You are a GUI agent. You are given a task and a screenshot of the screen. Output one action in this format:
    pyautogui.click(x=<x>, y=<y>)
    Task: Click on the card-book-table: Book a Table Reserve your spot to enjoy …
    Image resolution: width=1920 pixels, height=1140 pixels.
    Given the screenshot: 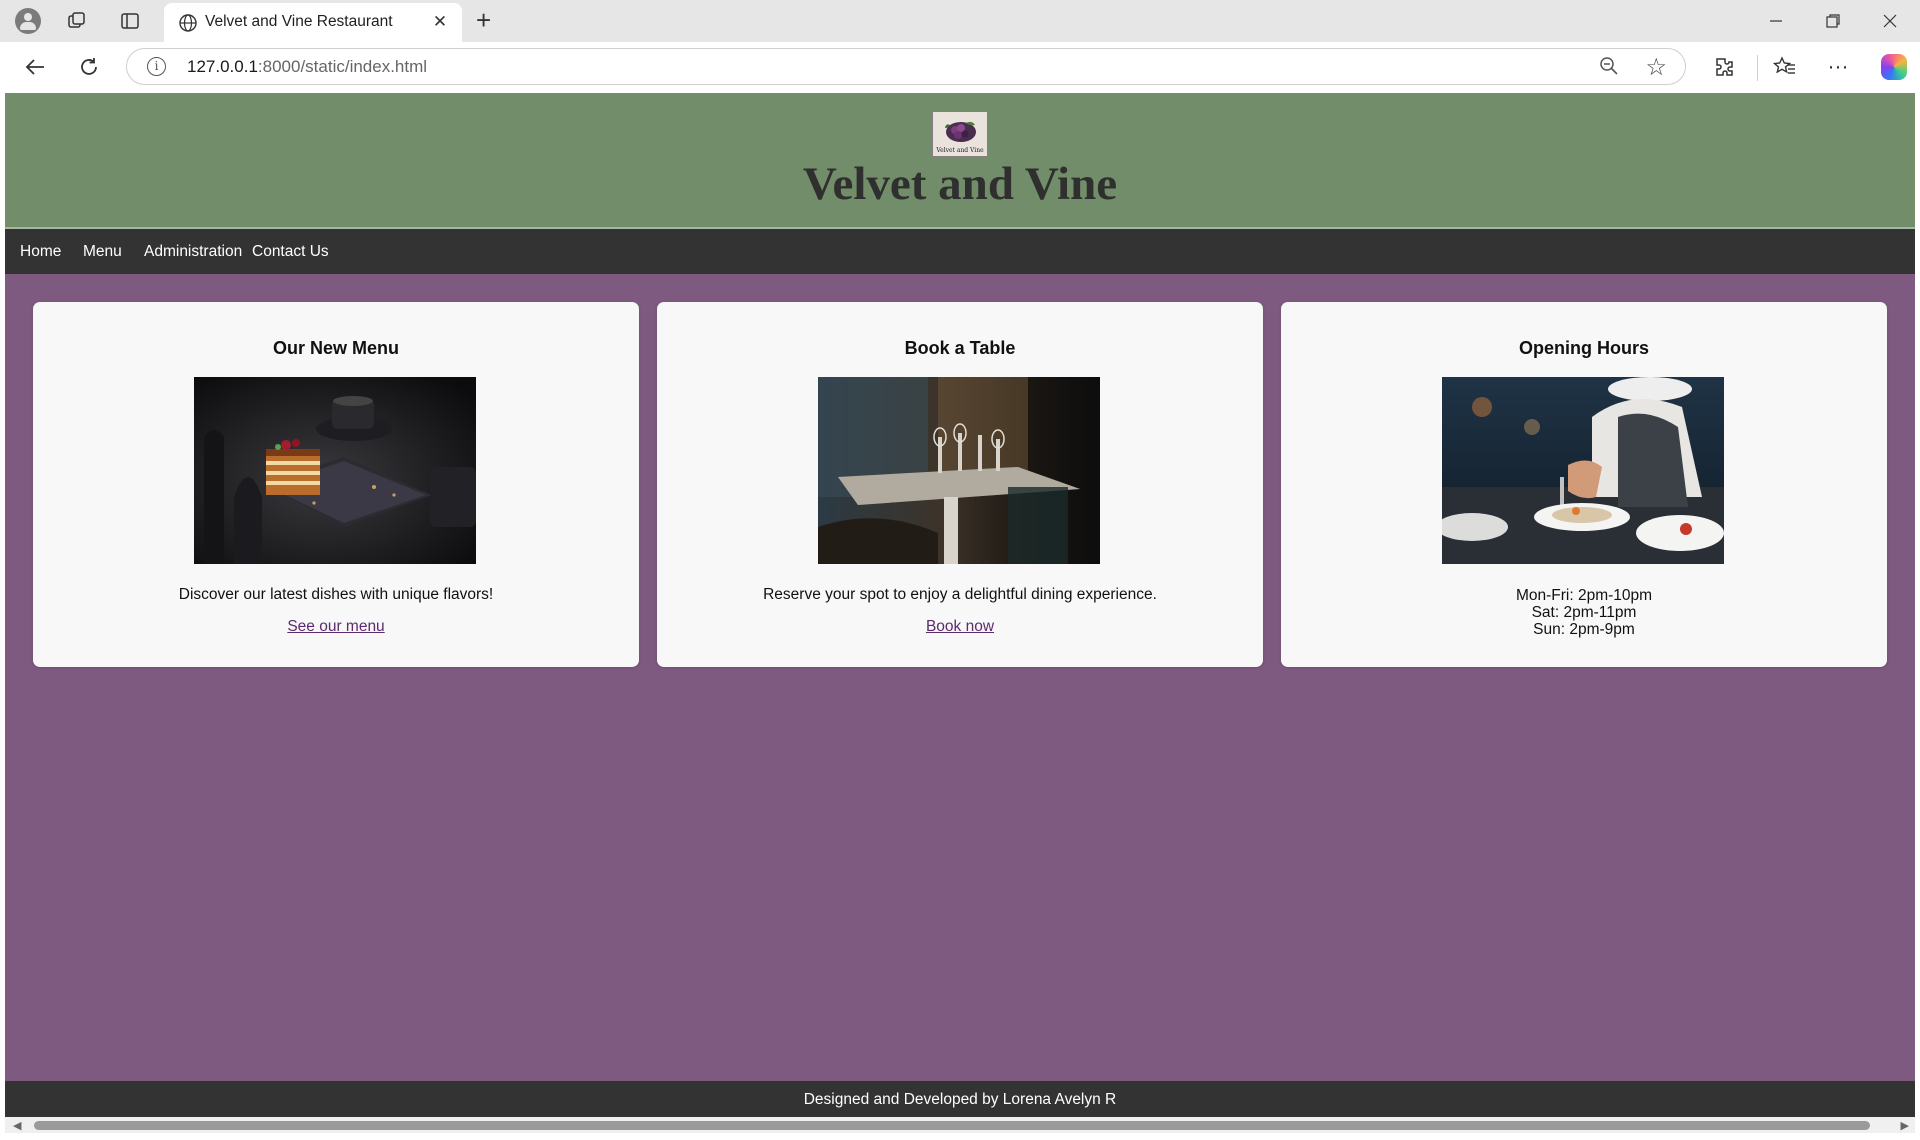 What is the action you would take?
    pyautogui.click(x=960, y=484)
    